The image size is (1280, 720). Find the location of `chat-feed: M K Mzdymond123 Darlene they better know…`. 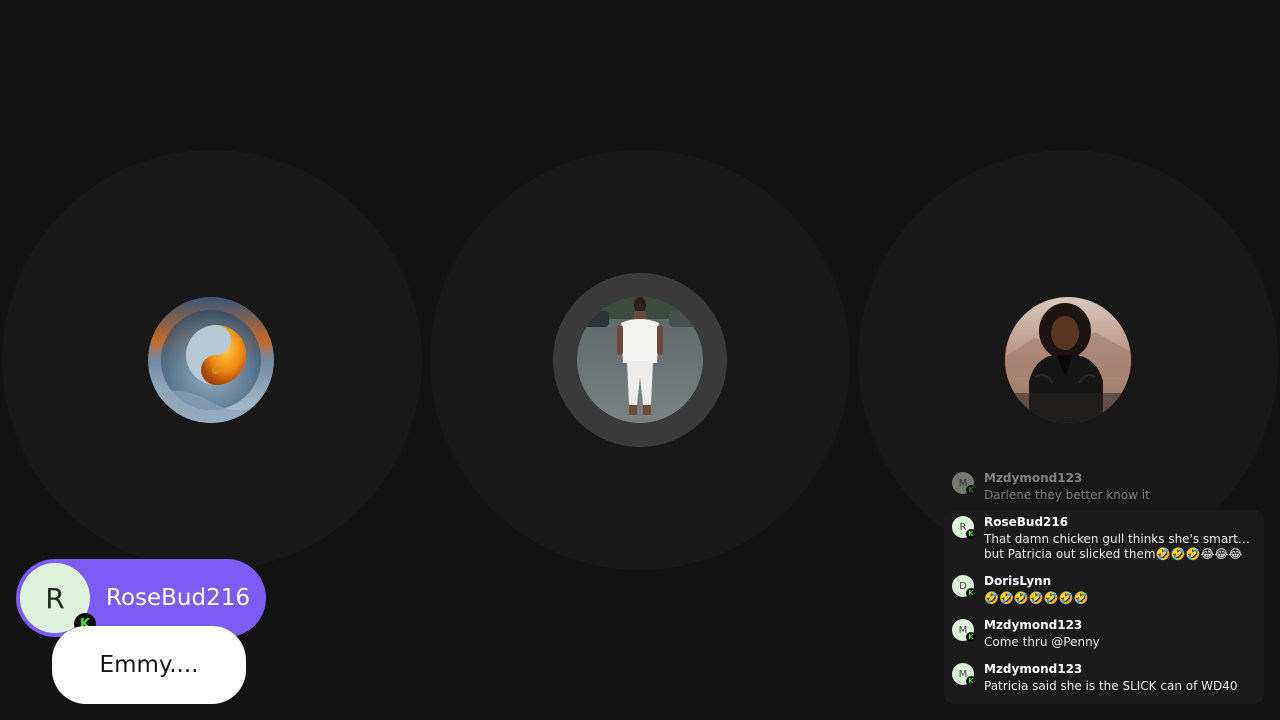

chat-feed: M K Mzdymond123 Darlene they better know… is located at coordinates (1104, 584).